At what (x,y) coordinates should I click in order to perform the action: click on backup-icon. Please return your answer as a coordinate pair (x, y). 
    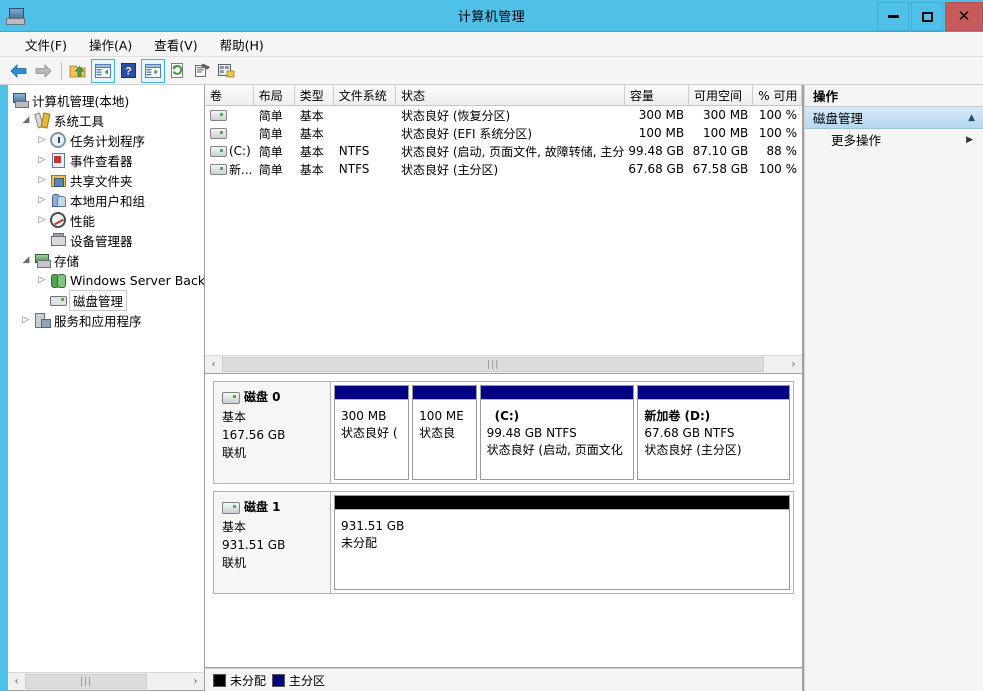
    Looking at the image, I should click on (58, 280).